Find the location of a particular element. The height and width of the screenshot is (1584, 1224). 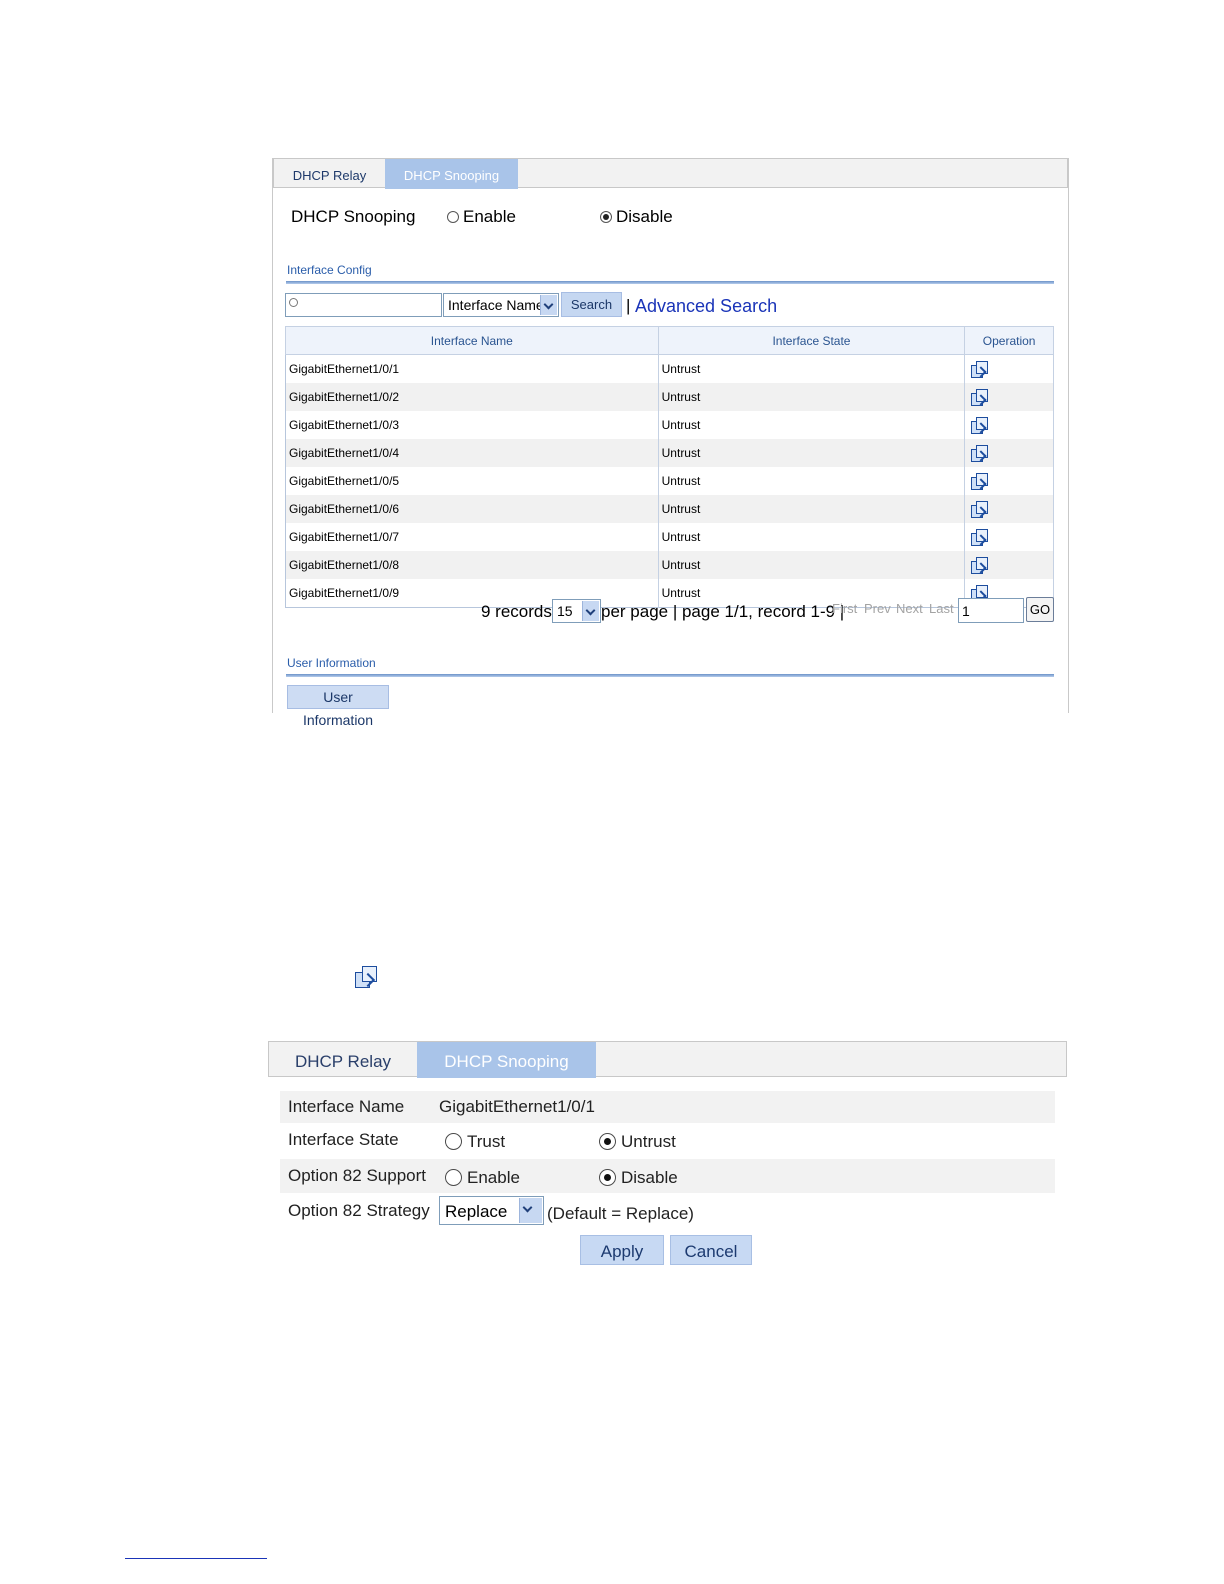

table-row: GigabitEthernet1/0/1 Untrust is located at coordinates (669, 368).